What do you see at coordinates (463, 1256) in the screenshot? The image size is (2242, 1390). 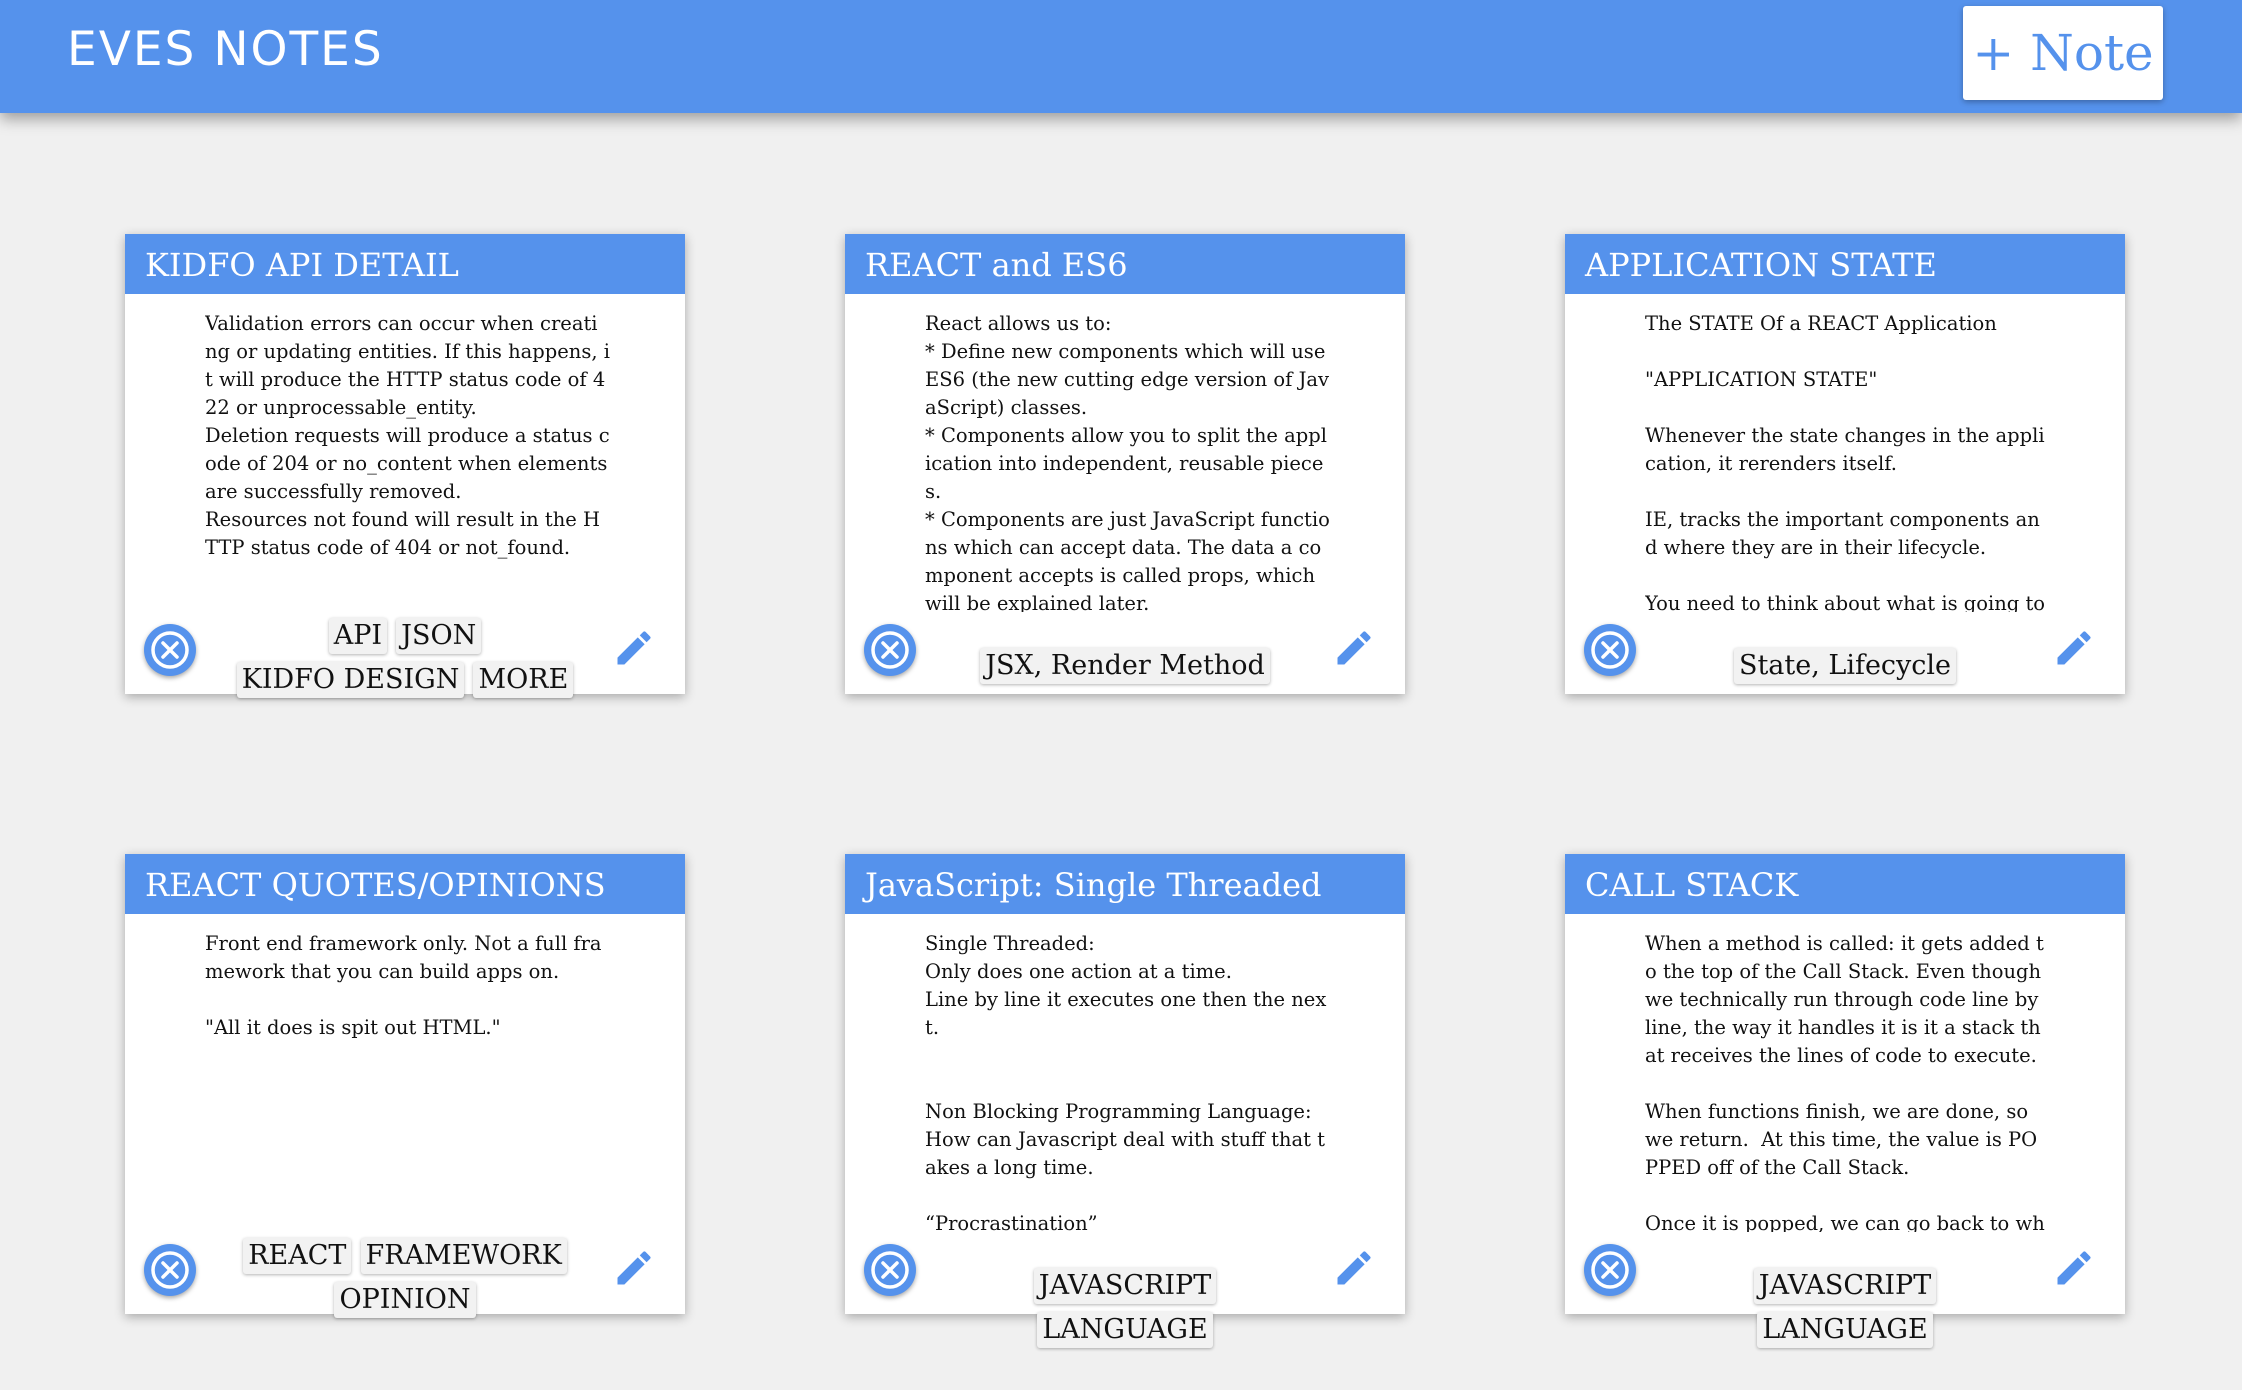 I see `tag-chip: FRAMEWORK` at bounding box center [463, 1256].